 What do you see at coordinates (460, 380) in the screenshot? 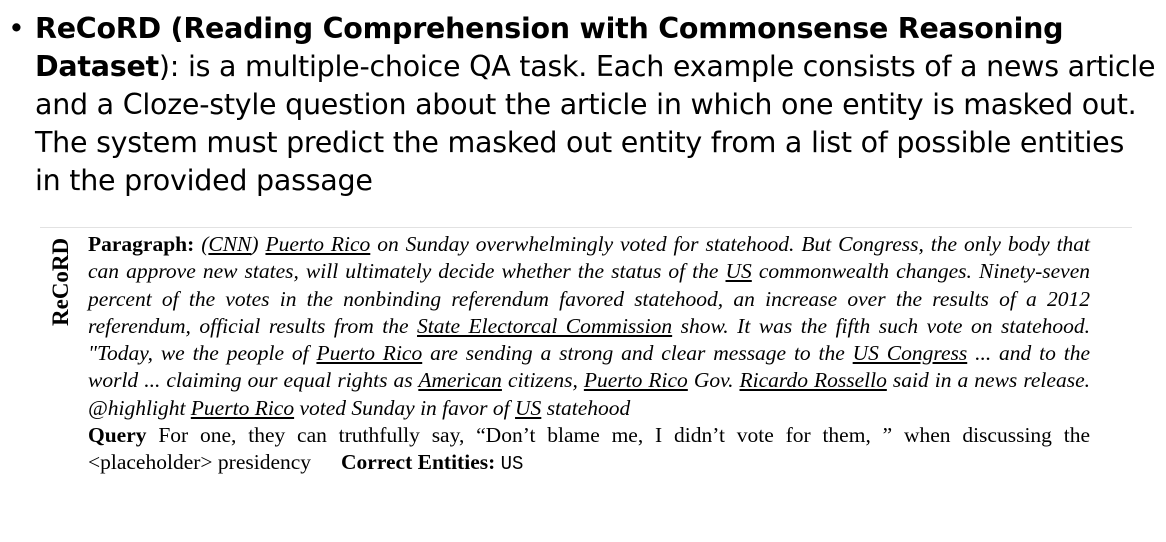
I see `entity-mention: American` at bounding box center [460, 380].